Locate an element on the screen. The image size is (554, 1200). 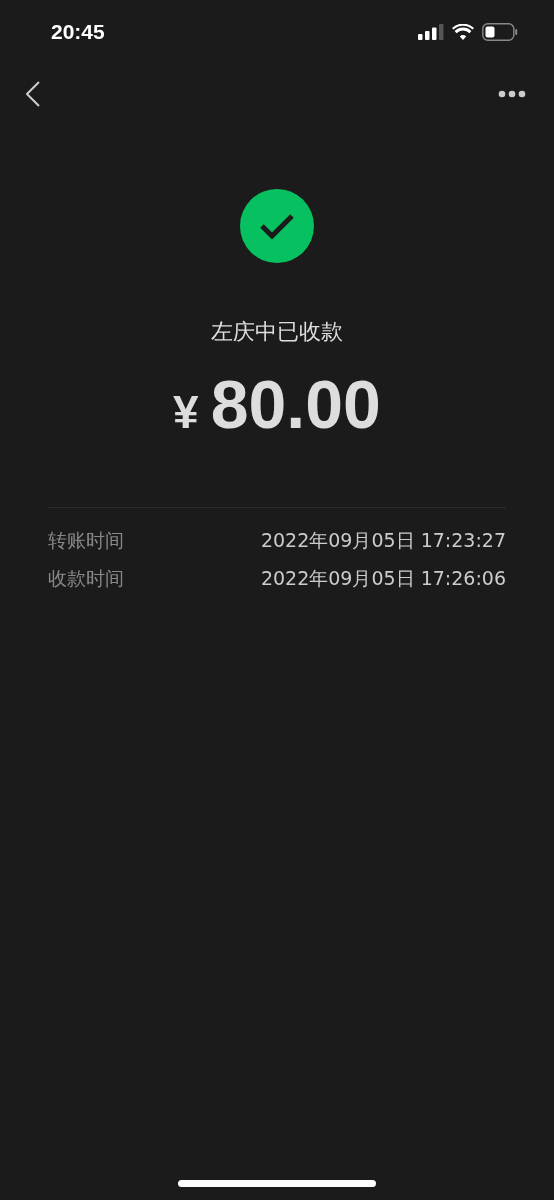
wifi-icon is located at coordinates (463, 32).